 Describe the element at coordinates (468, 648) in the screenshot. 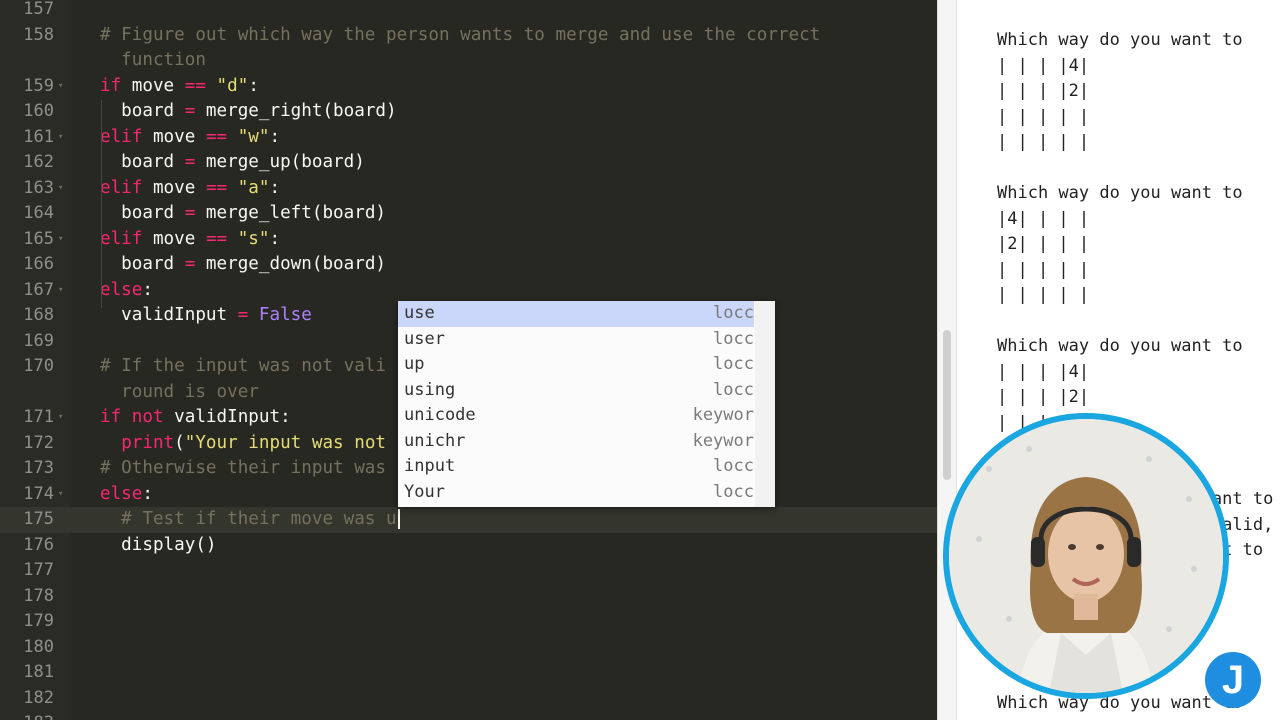

I see `code-line: 180` at that location.